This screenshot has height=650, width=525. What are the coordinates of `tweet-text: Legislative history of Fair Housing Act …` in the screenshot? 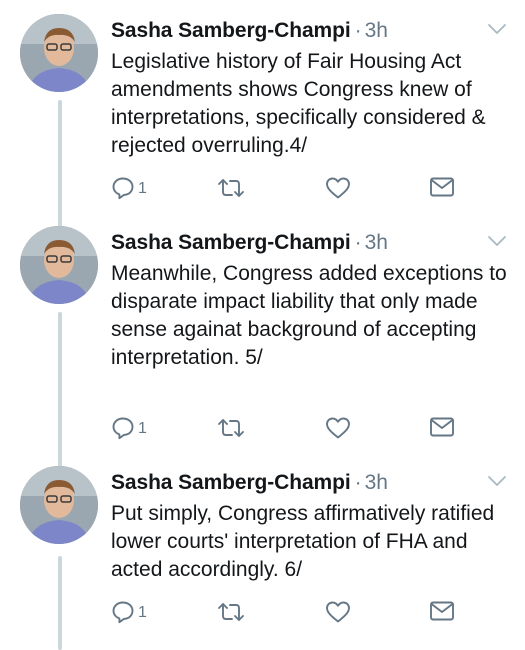 It's located at (298, 103).